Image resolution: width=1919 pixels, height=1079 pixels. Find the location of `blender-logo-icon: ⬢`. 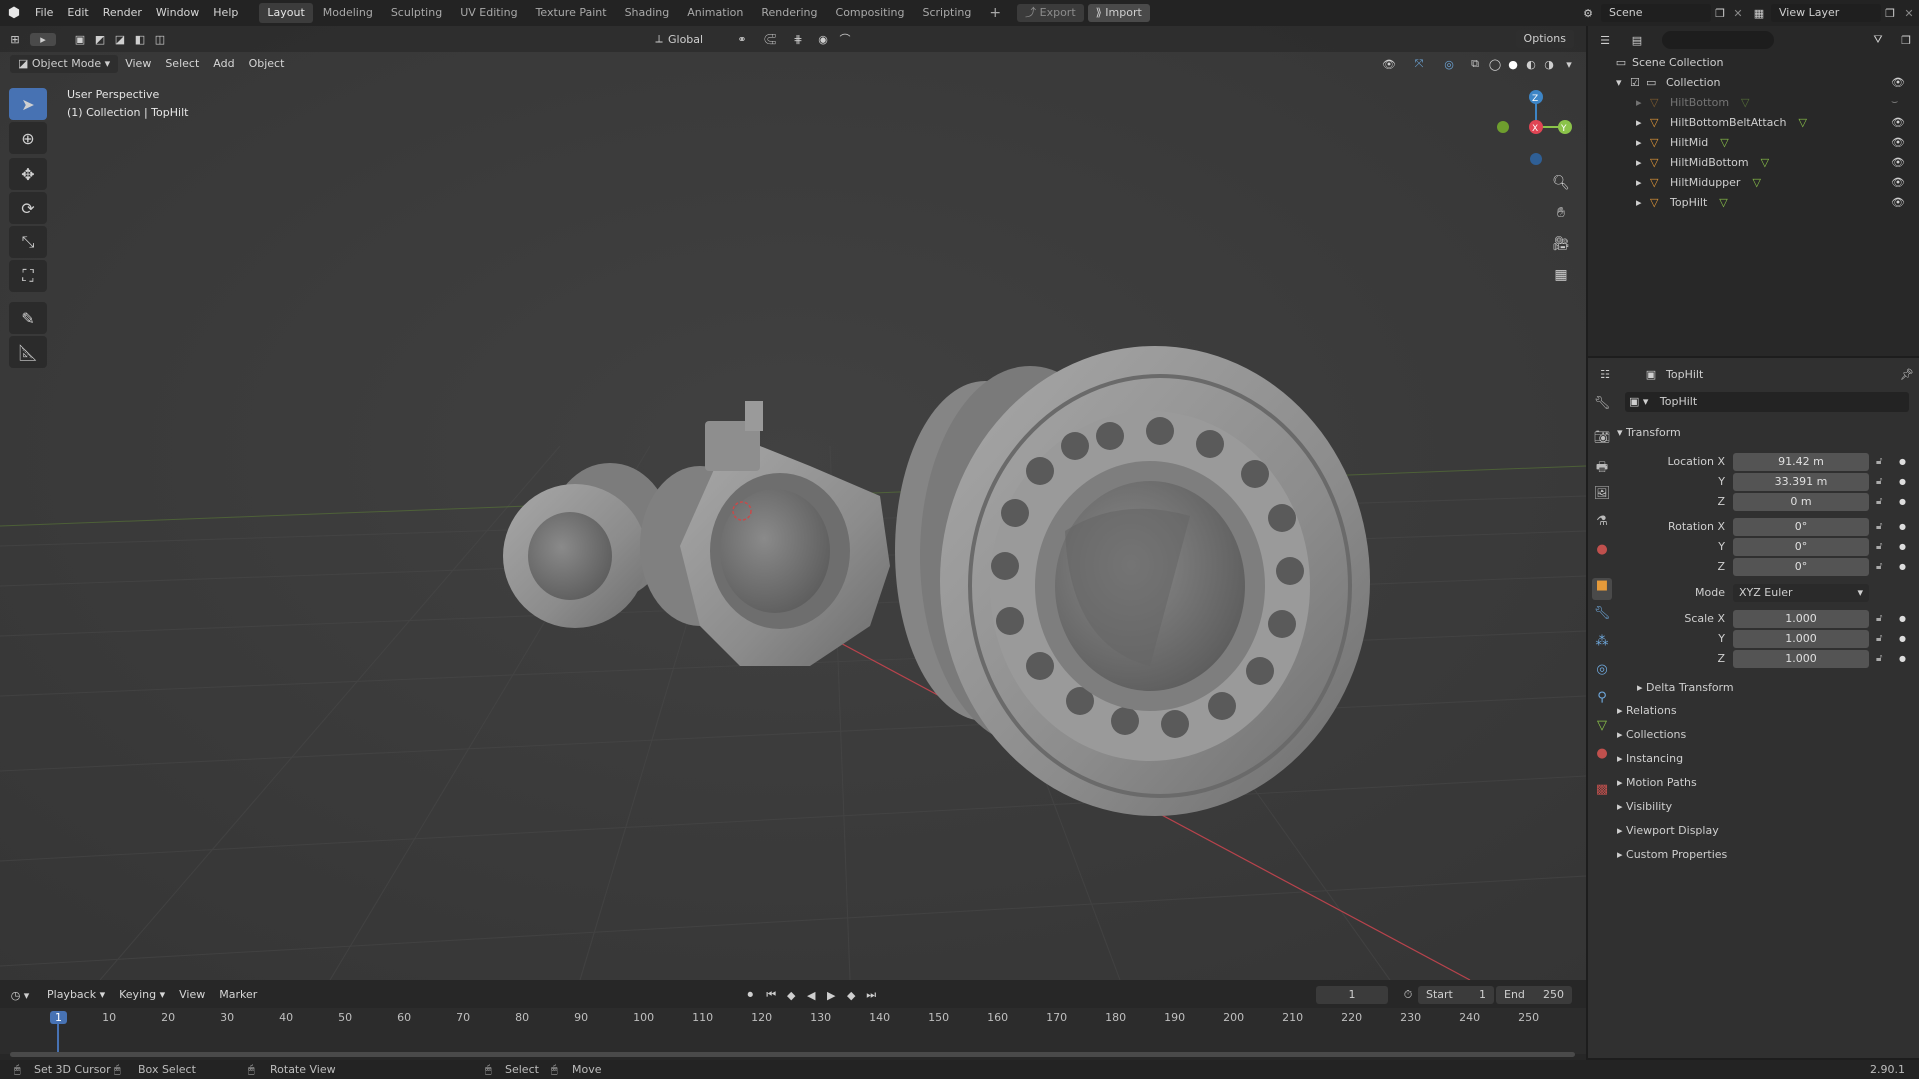

blender-logo-icon: ⬢ is located at coordinates (14, 13).